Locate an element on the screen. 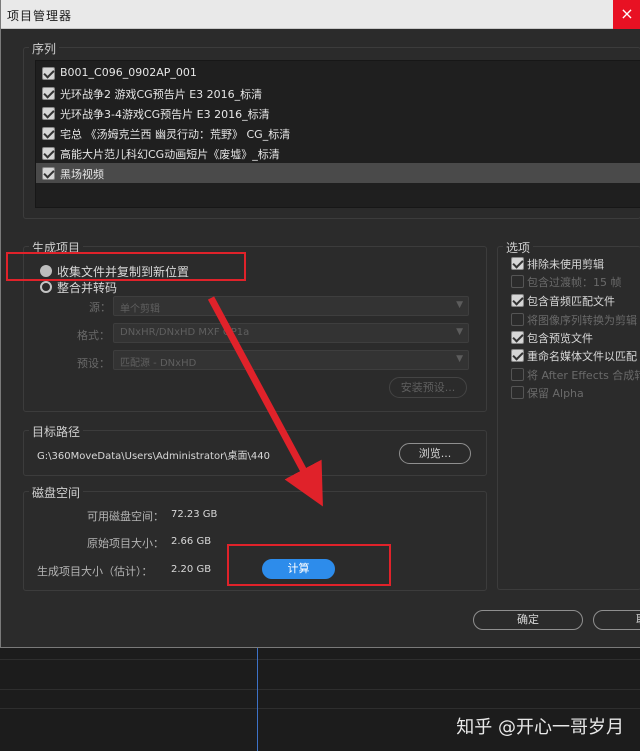  consolidate-transcode-radio is located at coordinates (46, 287).